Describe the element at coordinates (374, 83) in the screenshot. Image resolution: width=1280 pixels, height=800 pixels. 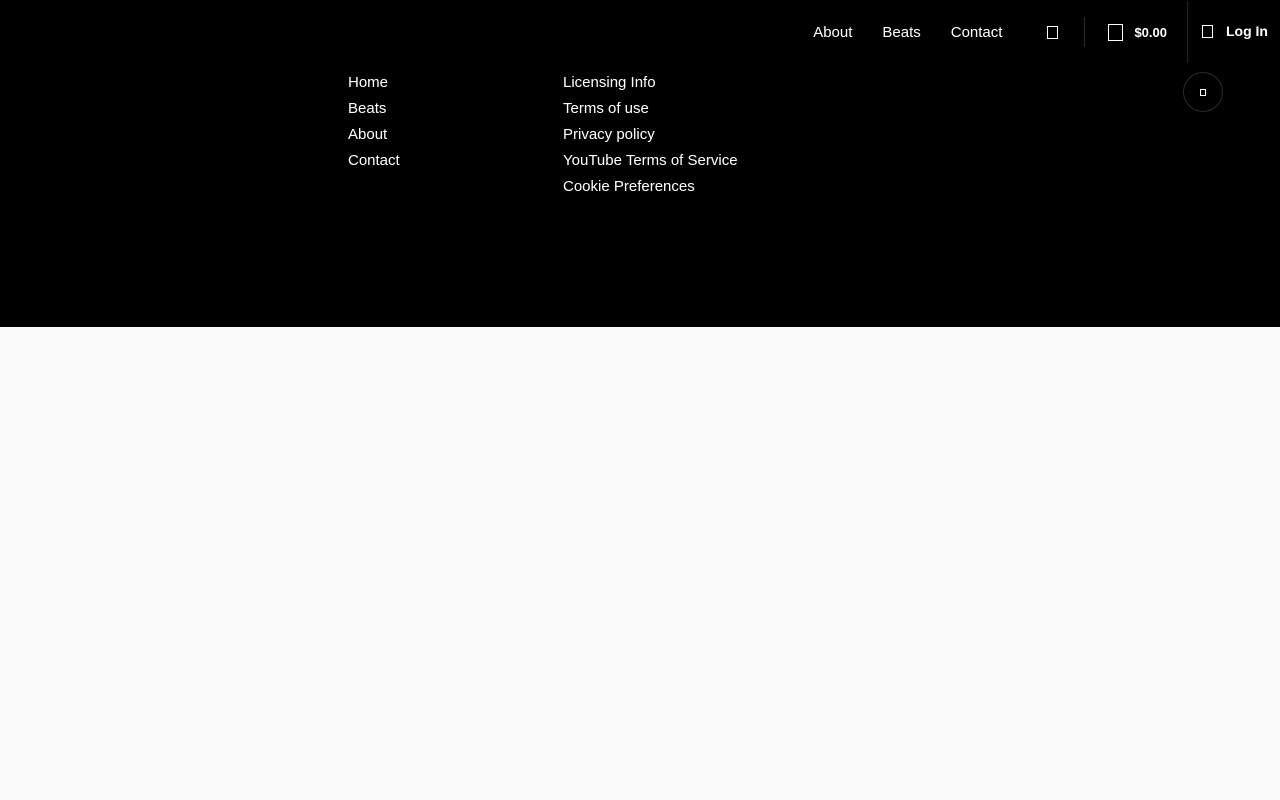
I see `menu-item-home: Home` at that location.